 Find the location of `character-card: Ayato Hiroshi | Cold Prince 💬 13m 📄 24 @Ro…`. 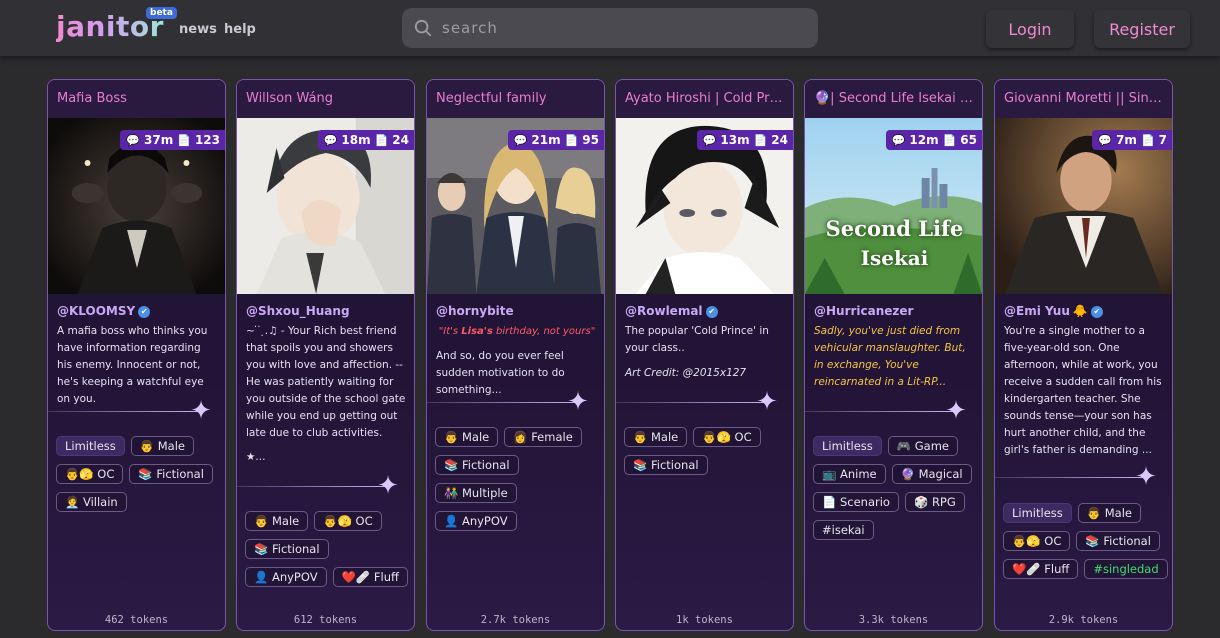

character-card: Ayato Hiroshi | Cold Prince 💬 13m 📄 24 @Ro… is located at coordinates (704, 355).